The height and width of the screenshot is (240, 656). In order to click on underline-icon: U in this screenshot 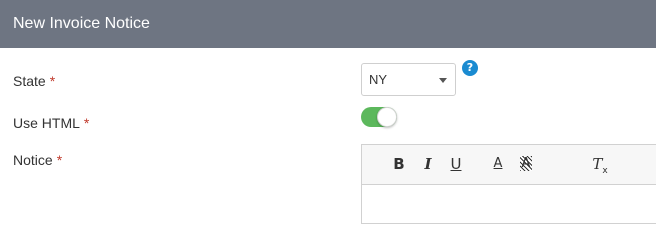, I will do `click(456, 164)`.